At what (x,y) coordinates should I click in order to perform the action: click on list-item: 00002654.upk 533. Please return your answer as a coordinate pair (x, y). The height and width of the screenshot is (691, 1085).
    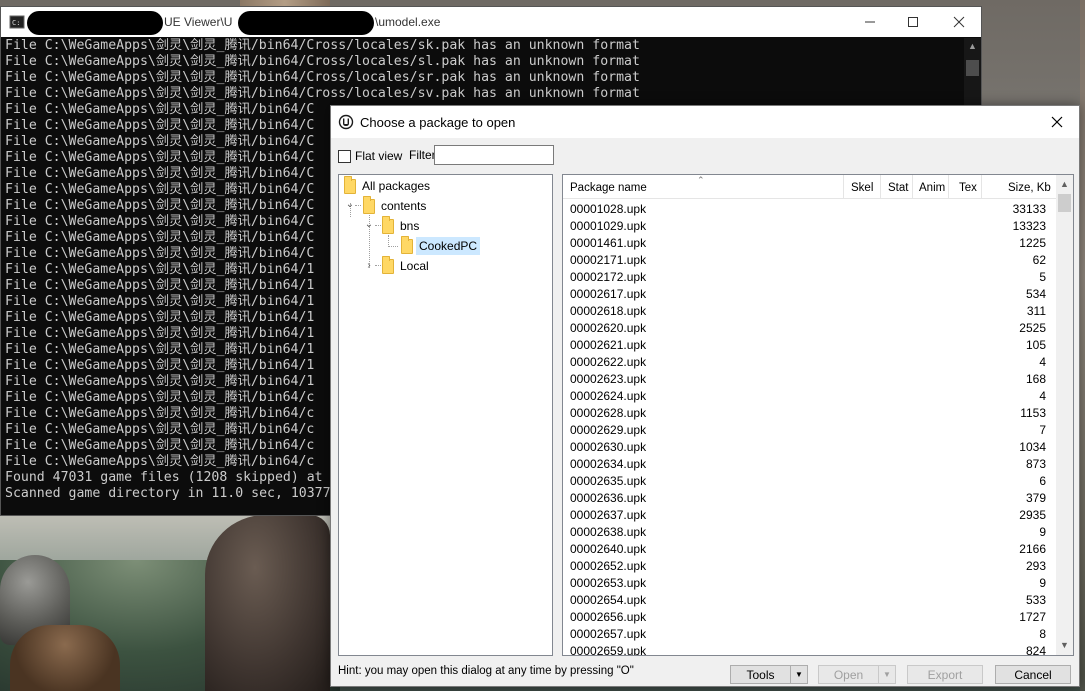
    Looking at the image, I should click on (809, 599).